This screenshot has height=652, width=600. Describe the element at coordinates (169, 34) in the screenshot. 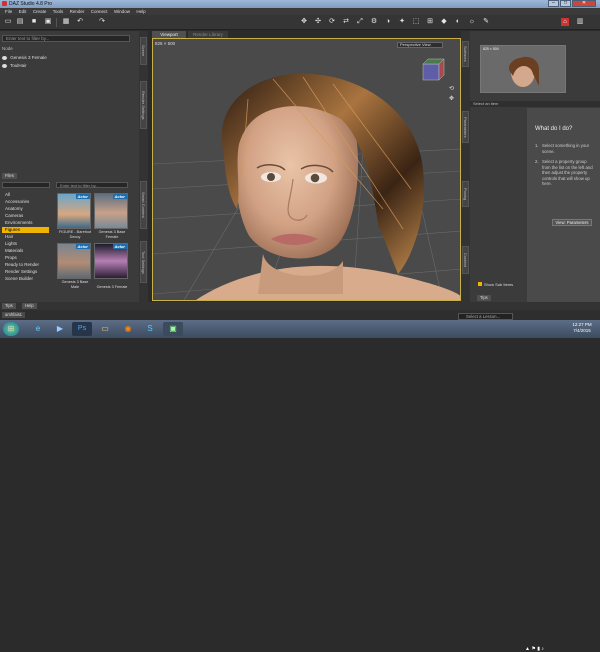

I see `tab-viewport: Viewport` at that location.